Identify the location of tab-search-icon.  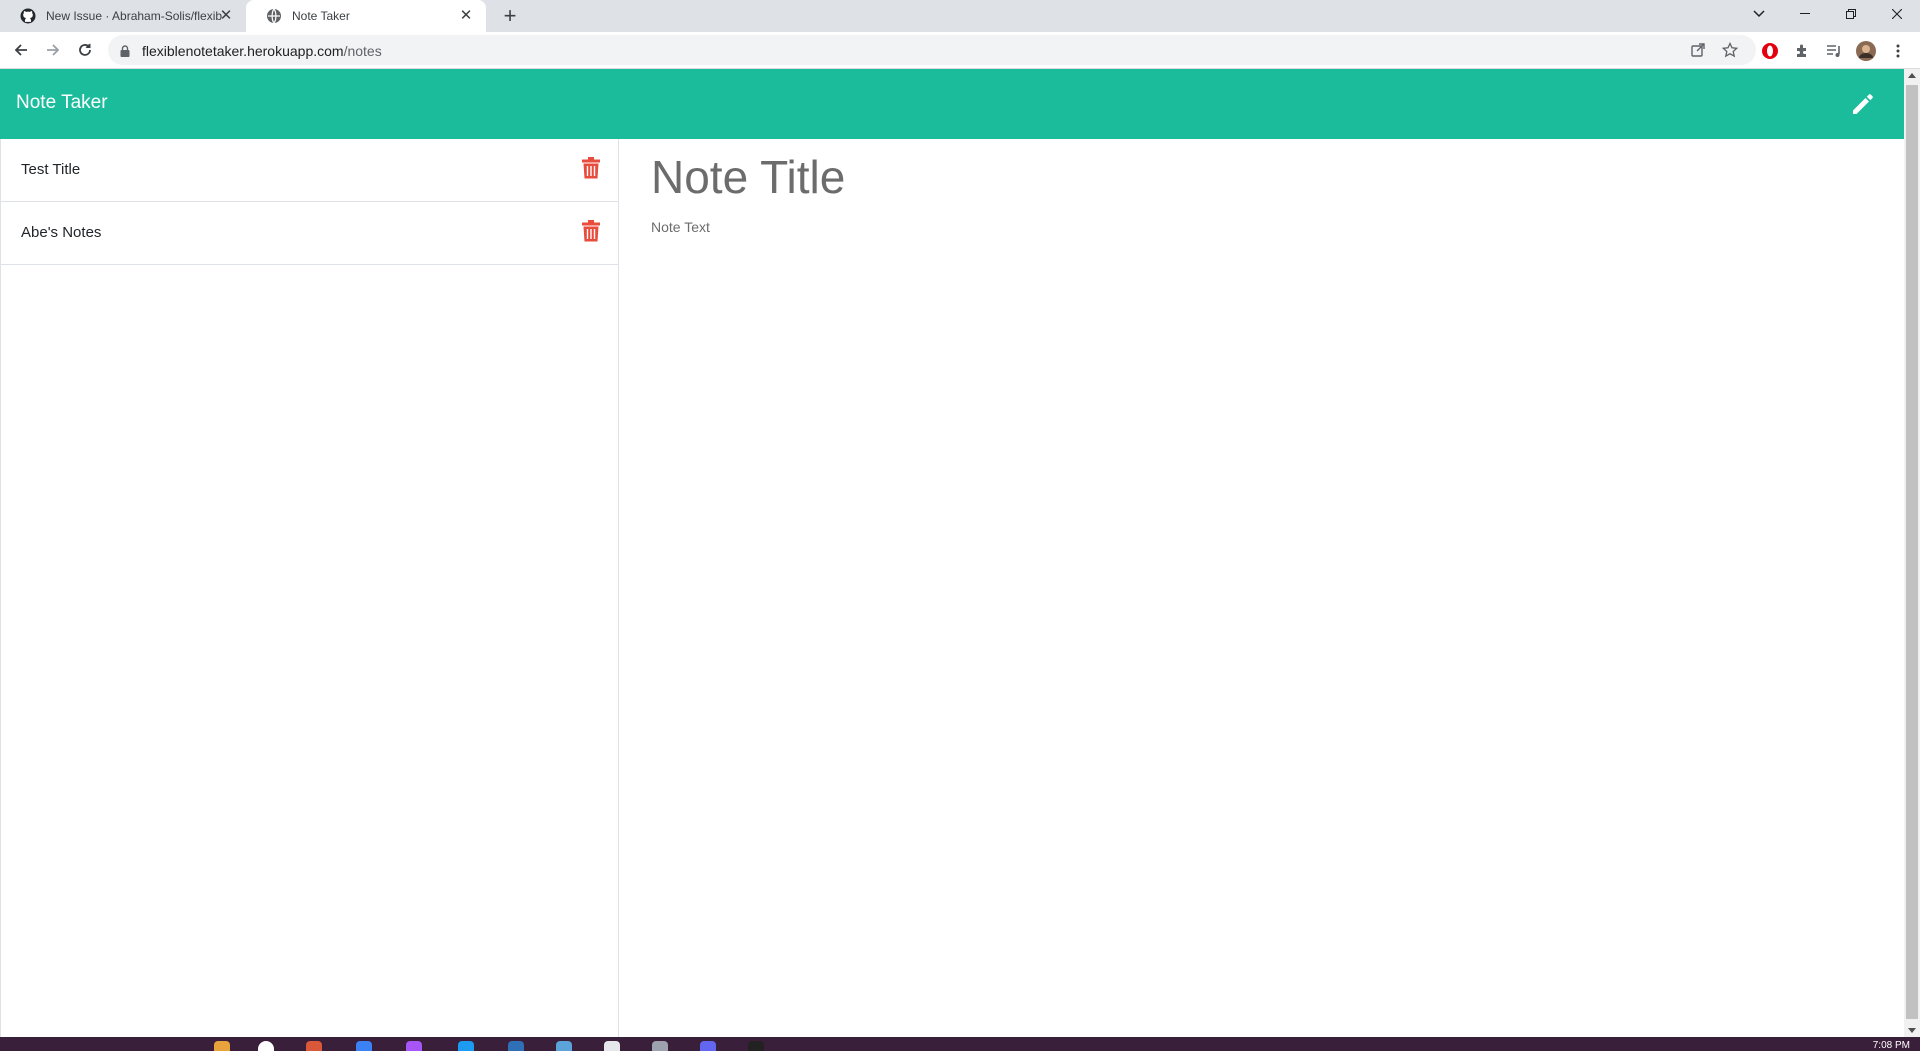
(1759, 14).